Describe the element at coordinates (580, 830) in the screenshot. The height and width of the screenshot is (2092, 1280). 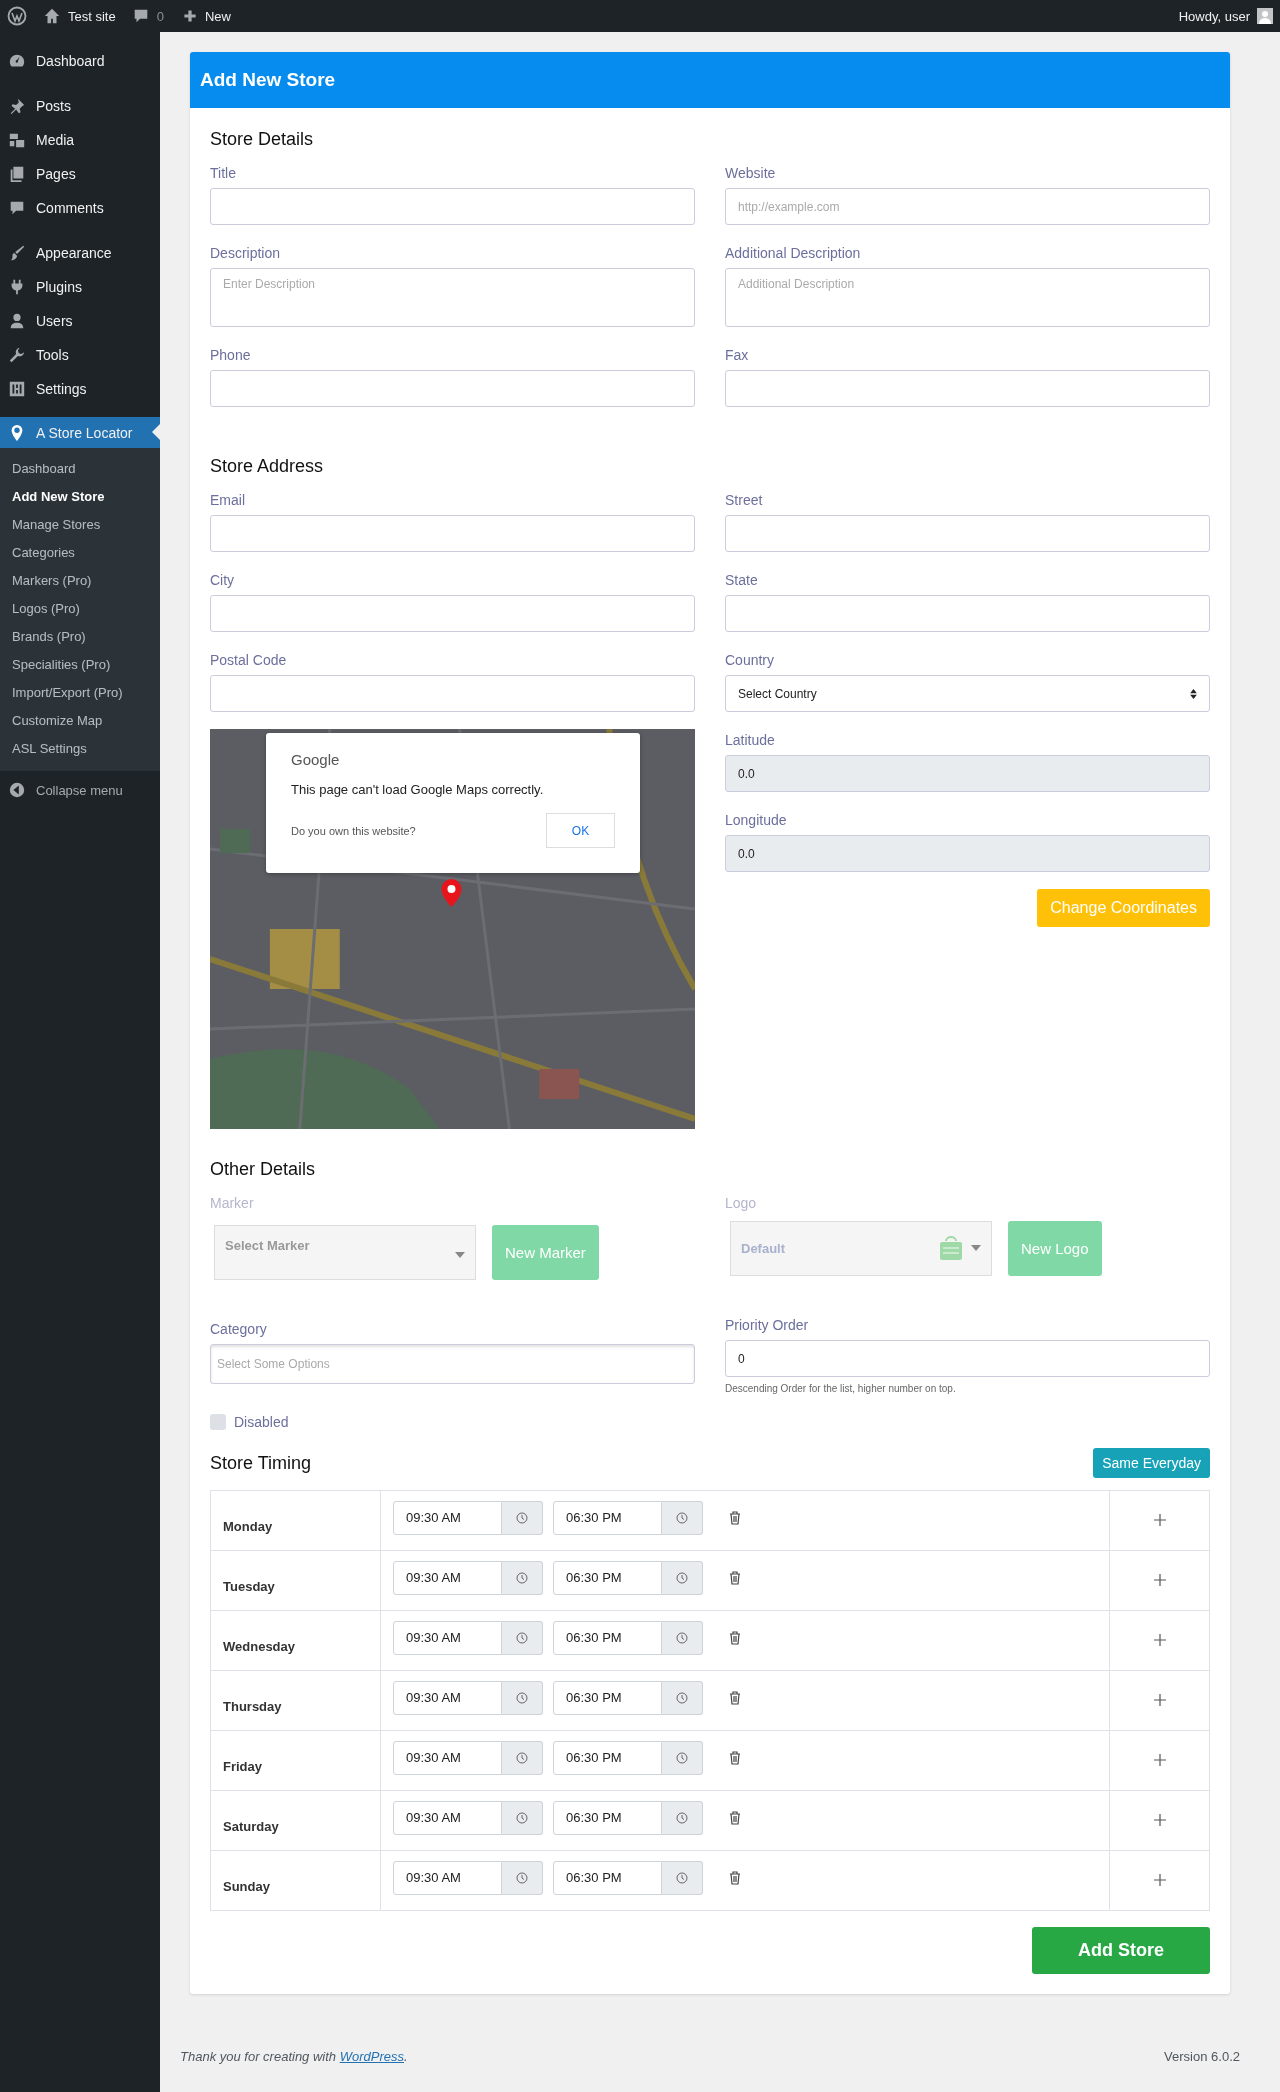
I see `ok-button: OK` at that location.